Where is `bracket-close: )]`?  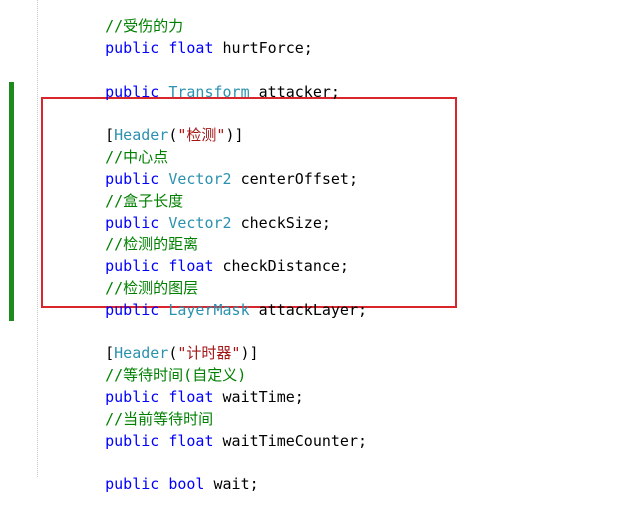 bracket-close: )] is located at coordinates (234, 135).